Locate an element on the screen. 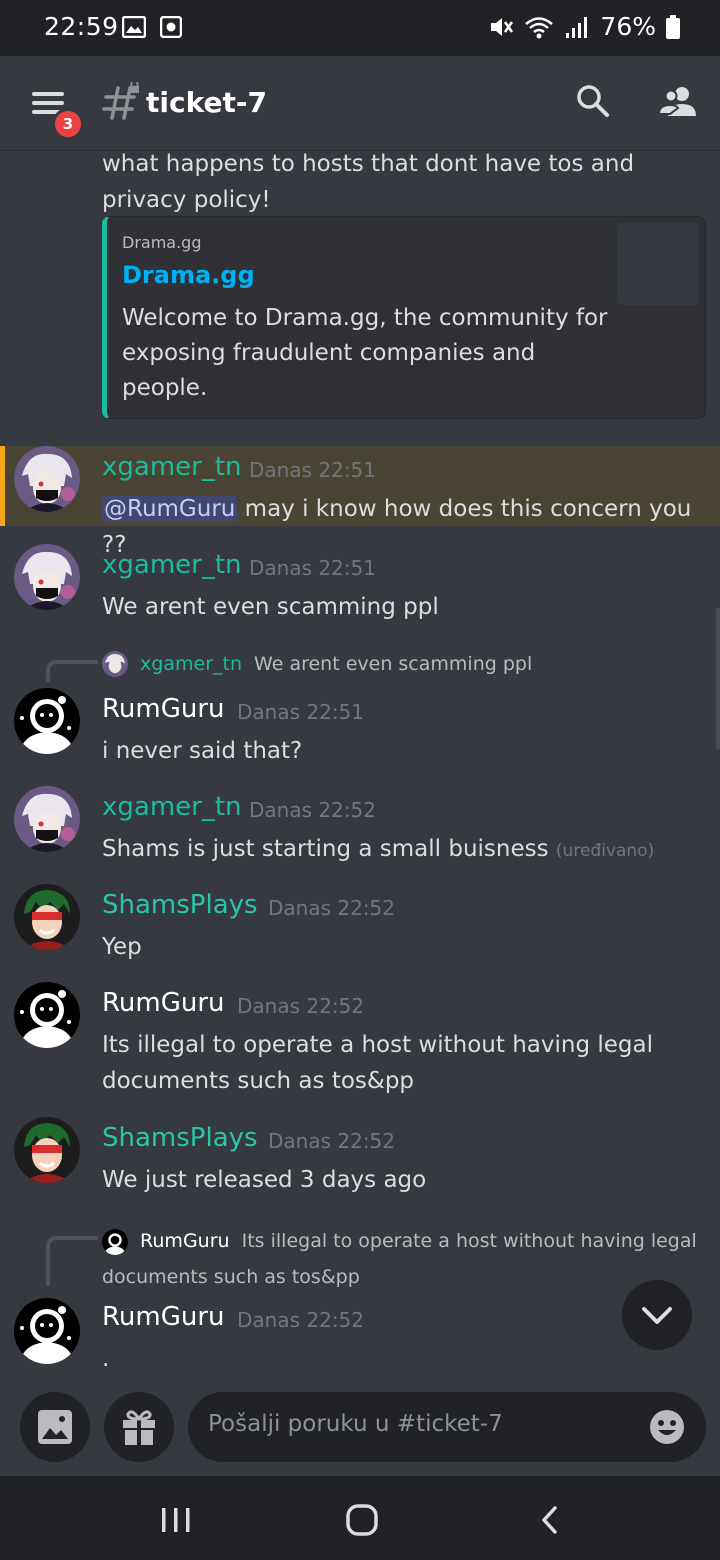  gift-icon is located at coordinates (139, 1427).